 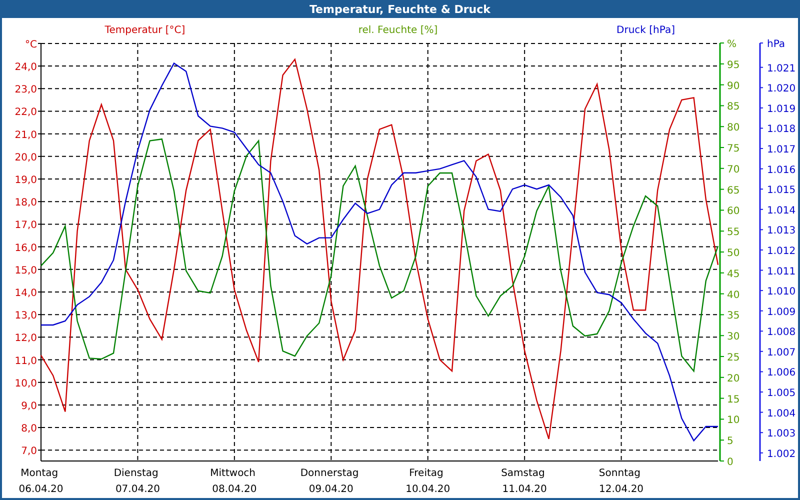 I want to click on tick-label: 24,0, so click(x=25, y=68).